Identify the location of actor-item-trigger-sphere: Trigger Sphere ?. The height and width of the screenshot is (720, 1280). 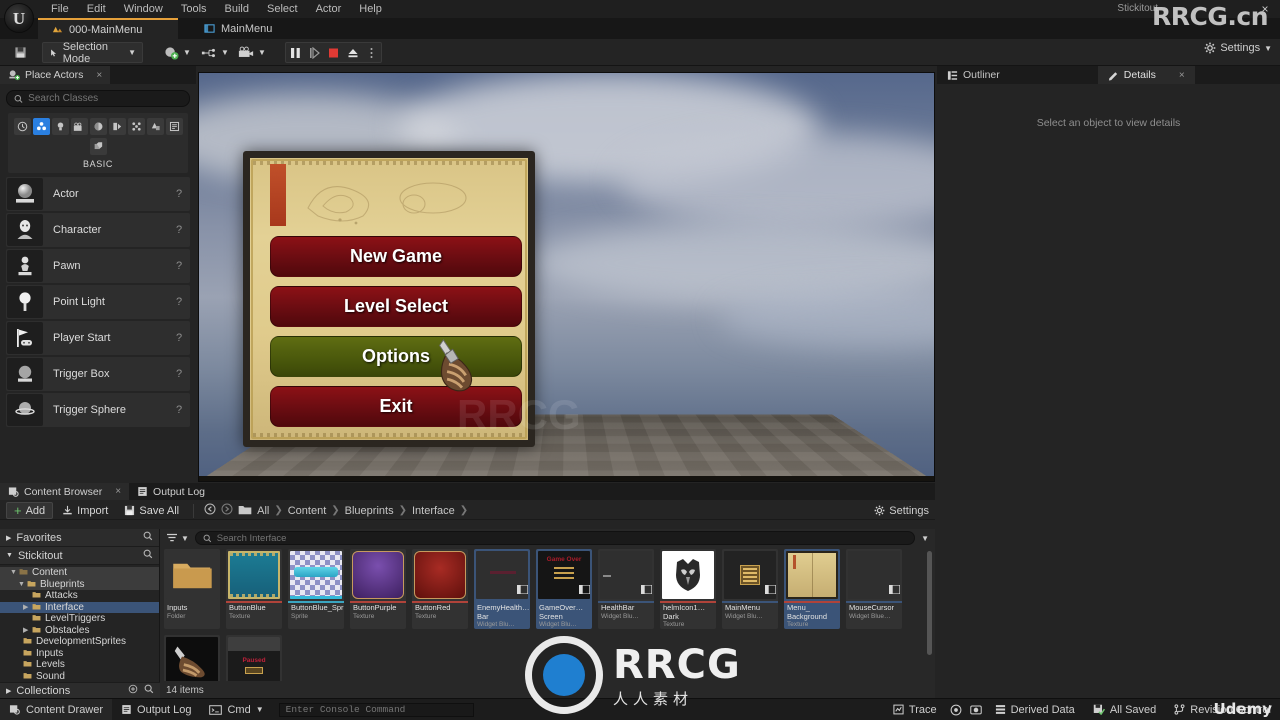
(98, 410).